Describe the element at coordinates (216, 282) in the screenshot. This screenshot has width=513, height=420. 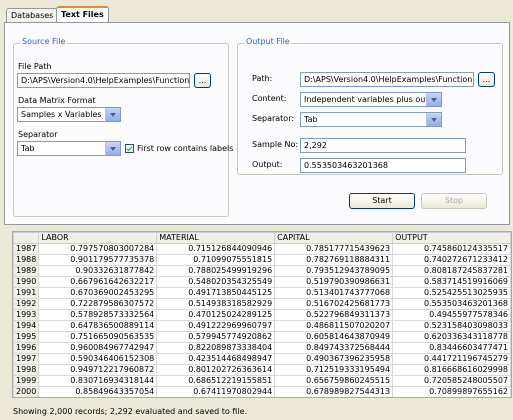
I see `table-cell: 0.548020354325549` at that location.